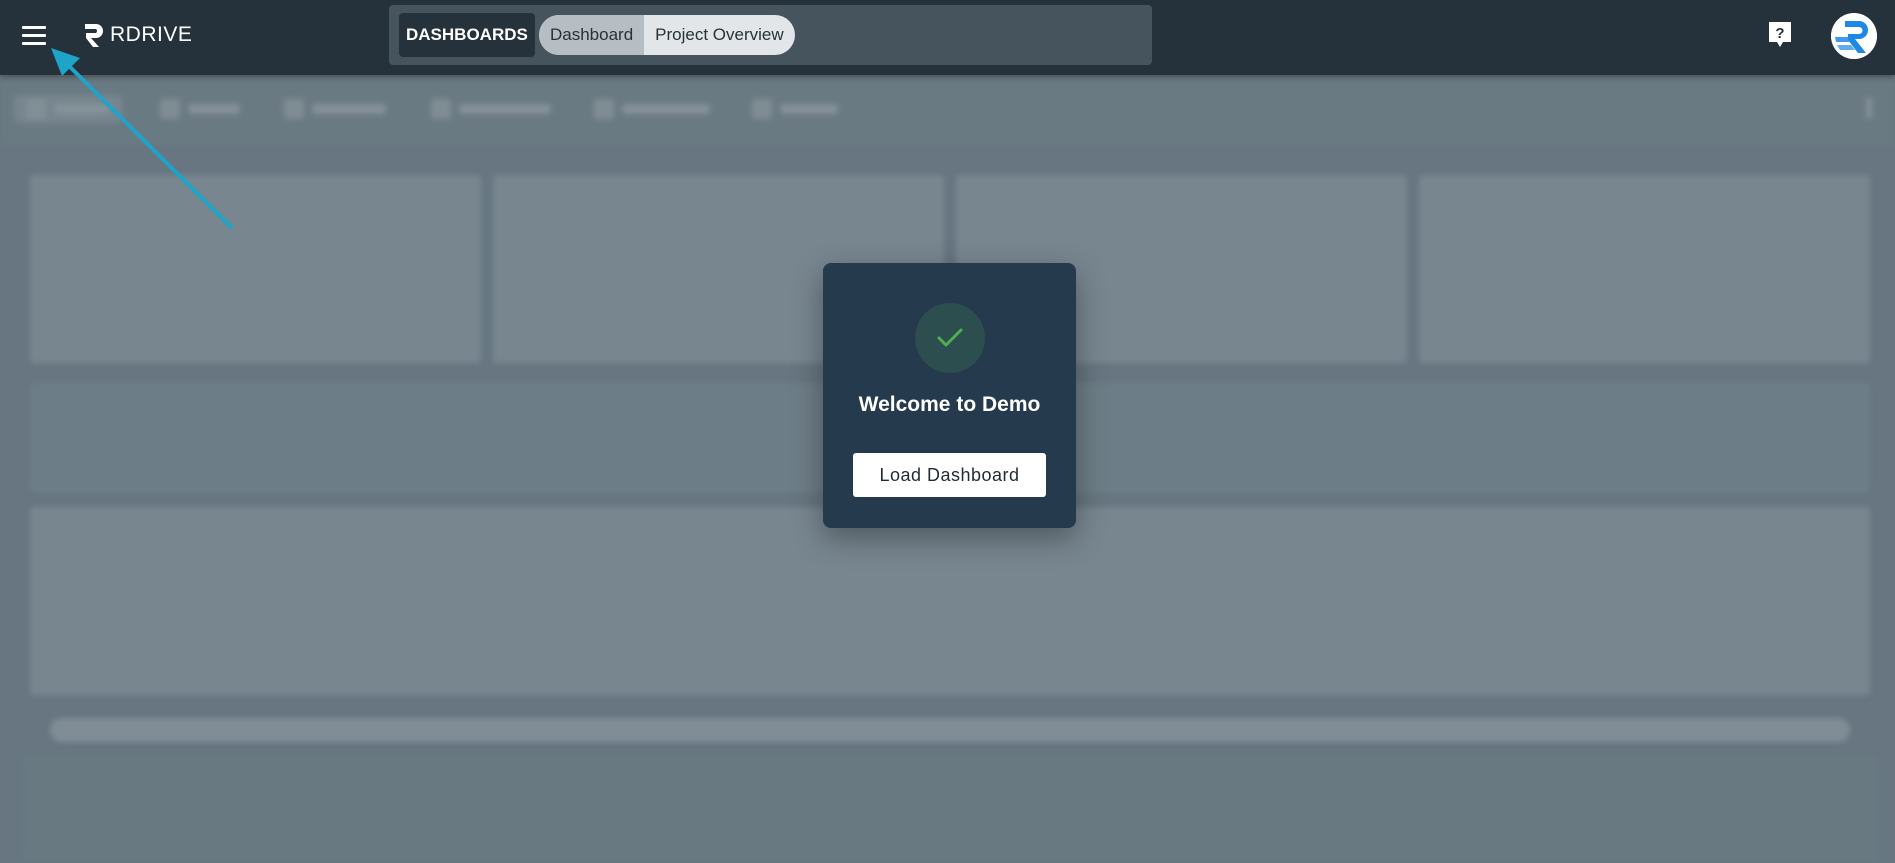 The width and height of the screenshot is (1895, 863). I want to click on check-icon, so click(950, 337).